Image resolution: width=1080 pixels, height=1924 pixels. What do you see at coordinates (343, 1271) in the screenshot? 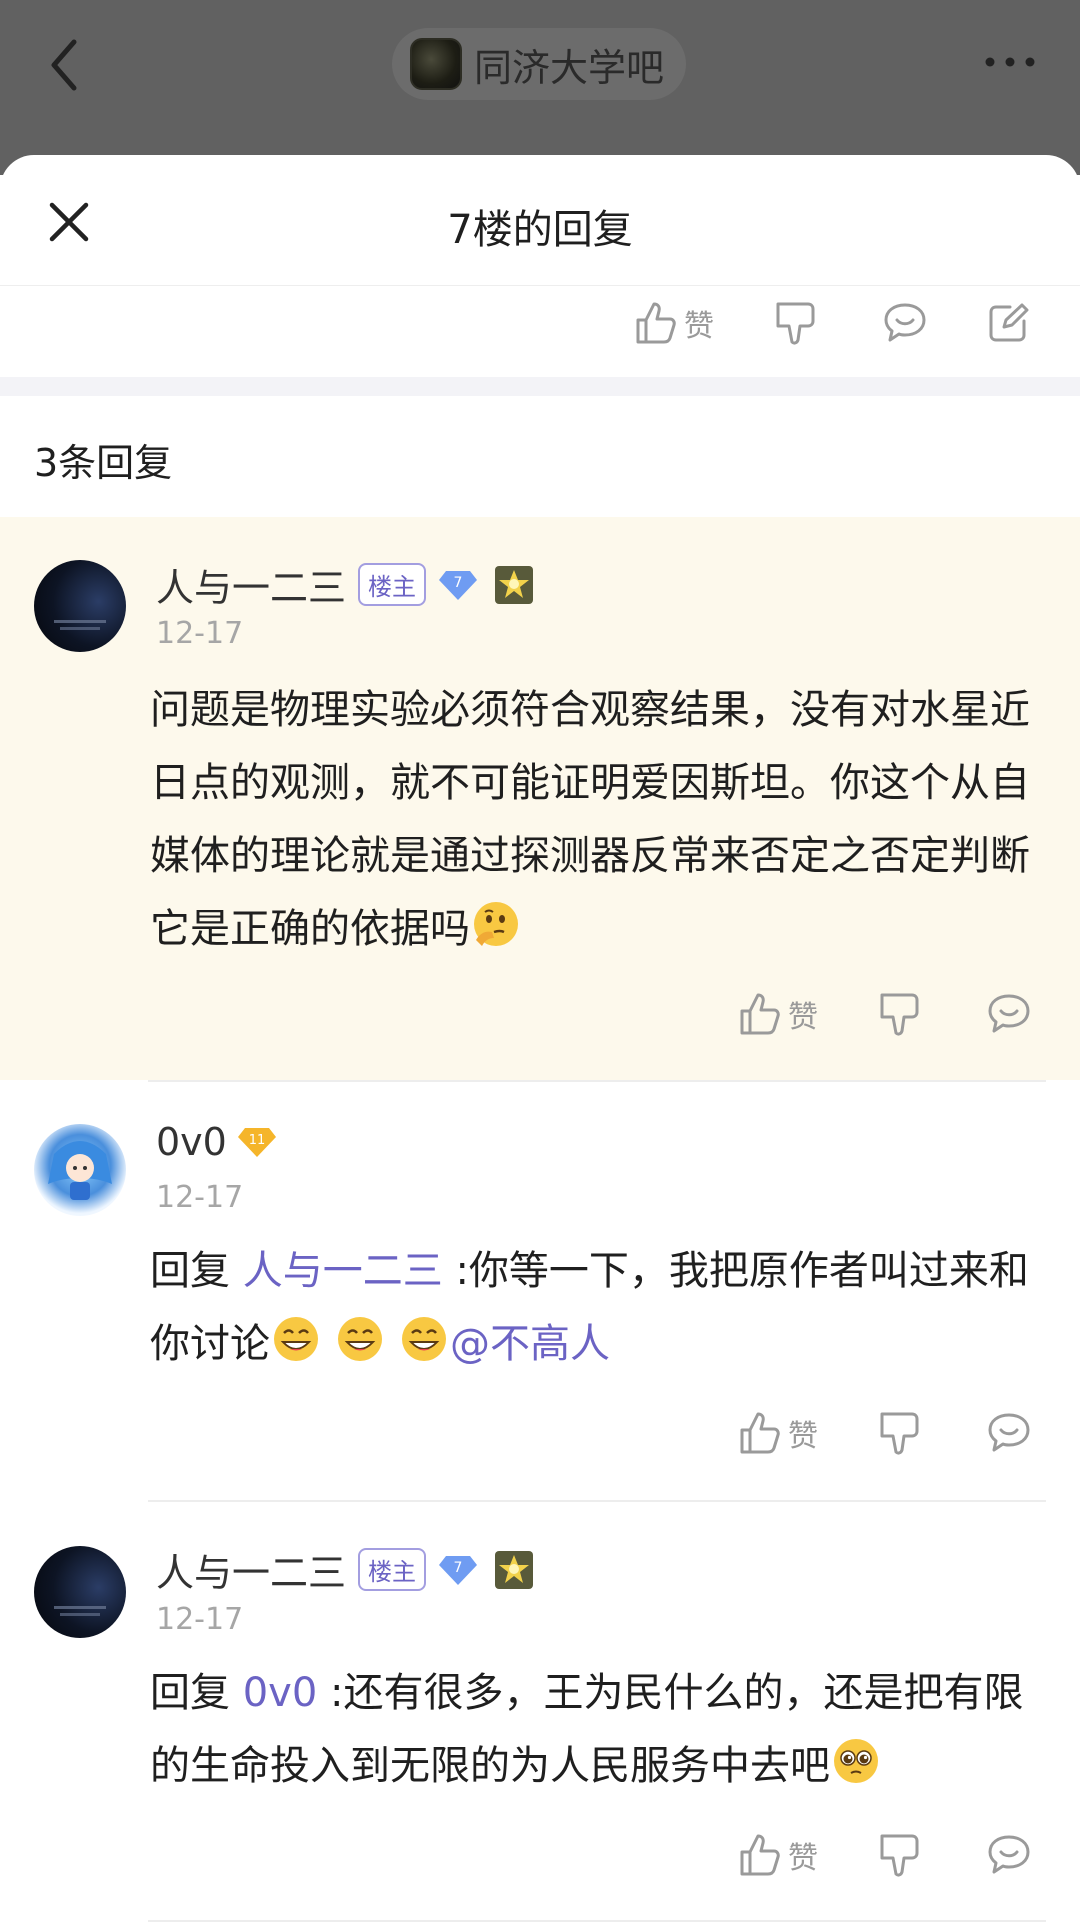
I see `reply-to-user-link: 人与一二三` at bounding box center [343, 1271].